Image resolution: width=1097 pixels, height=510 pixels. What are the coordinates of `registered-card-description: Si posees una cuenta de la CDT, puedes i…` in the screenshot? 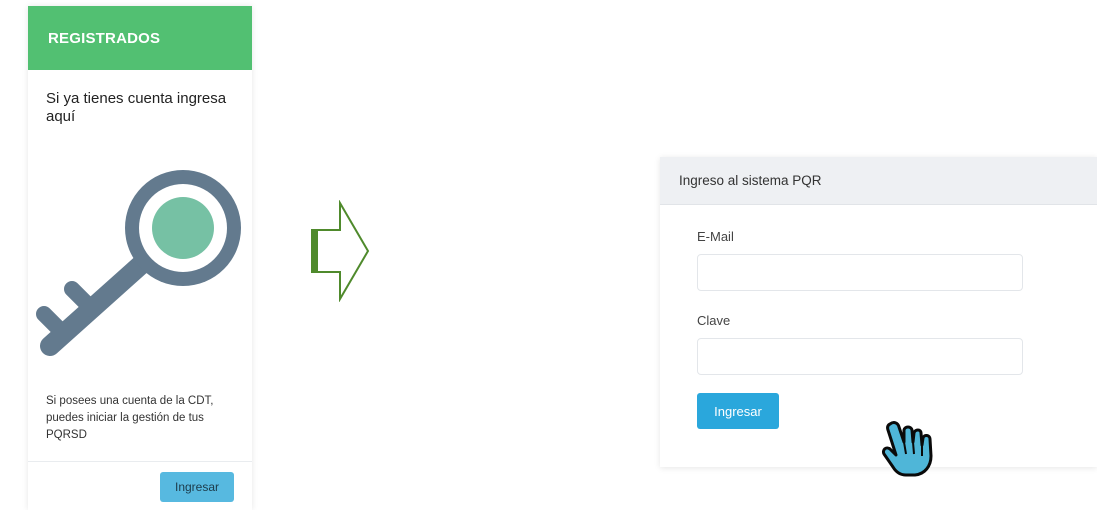 It's located at (130, 418).